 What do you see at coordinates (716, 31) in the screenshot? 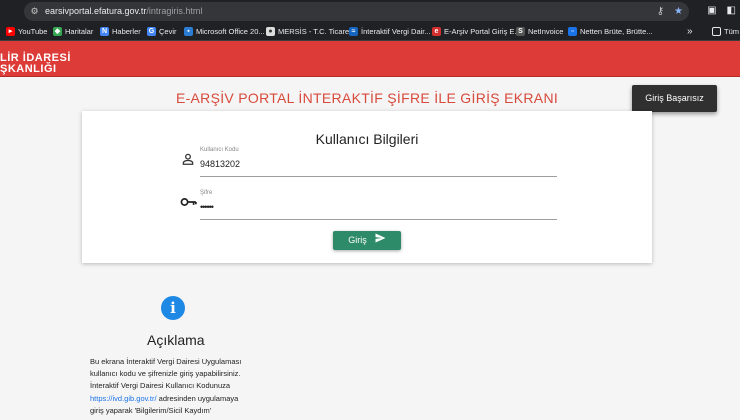
I see `folder-icon` at bounding box center [716, 31].